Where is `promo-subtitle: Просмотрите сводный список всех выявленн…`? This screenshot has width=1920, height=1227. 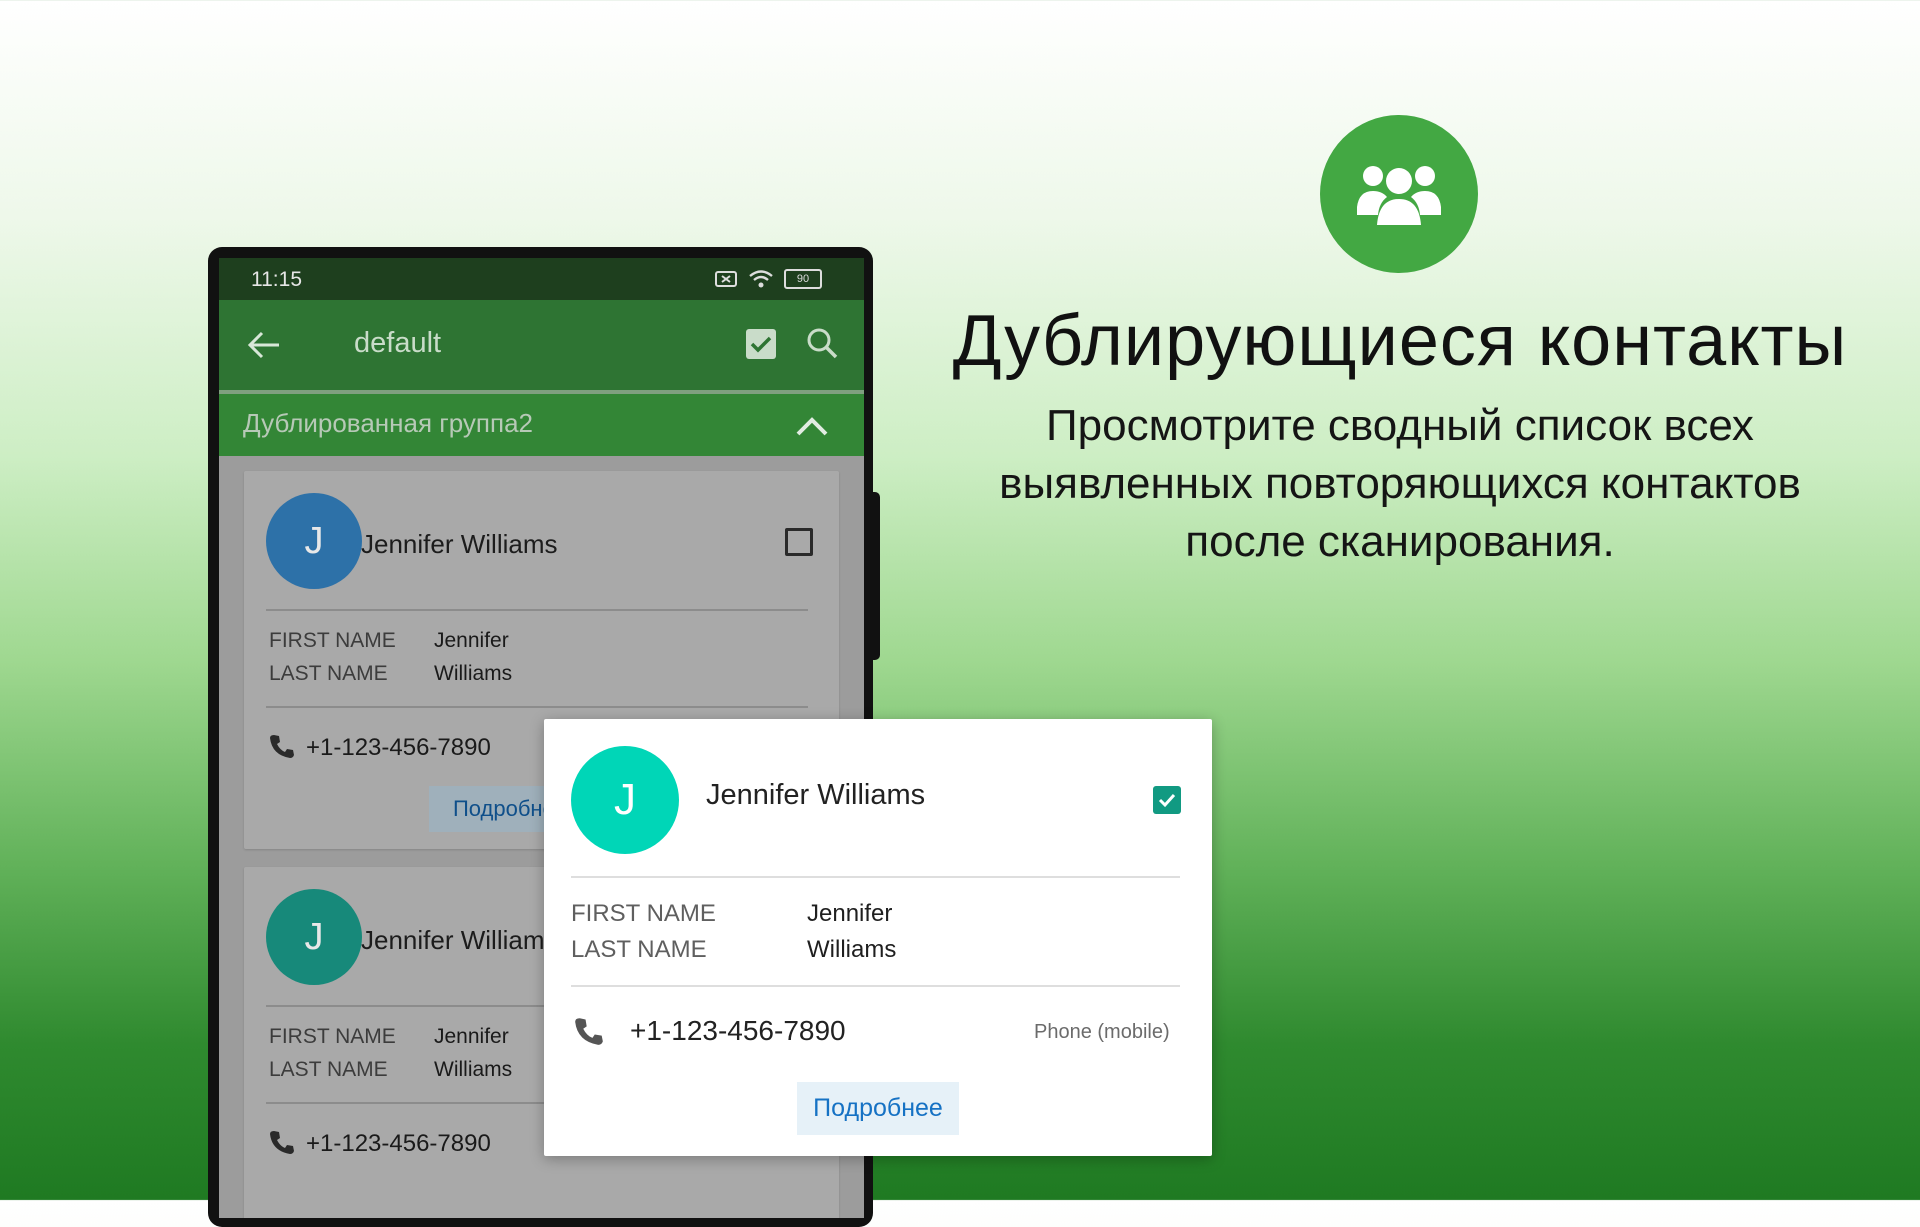
promo-subtitle: Просмотрите сводный список всех выявленн… is located at coordinates (1400, 483).